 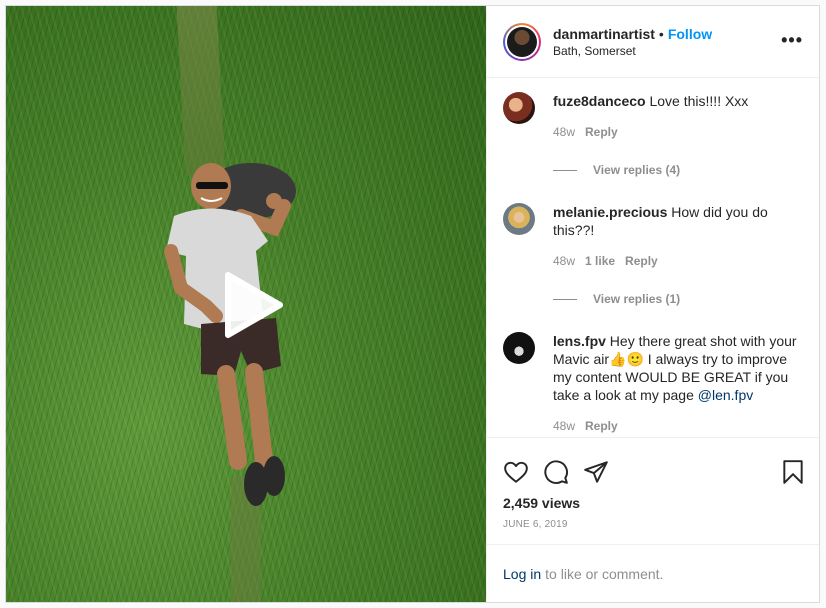 I want to click on comment-icon, so click(x=556, y=472).